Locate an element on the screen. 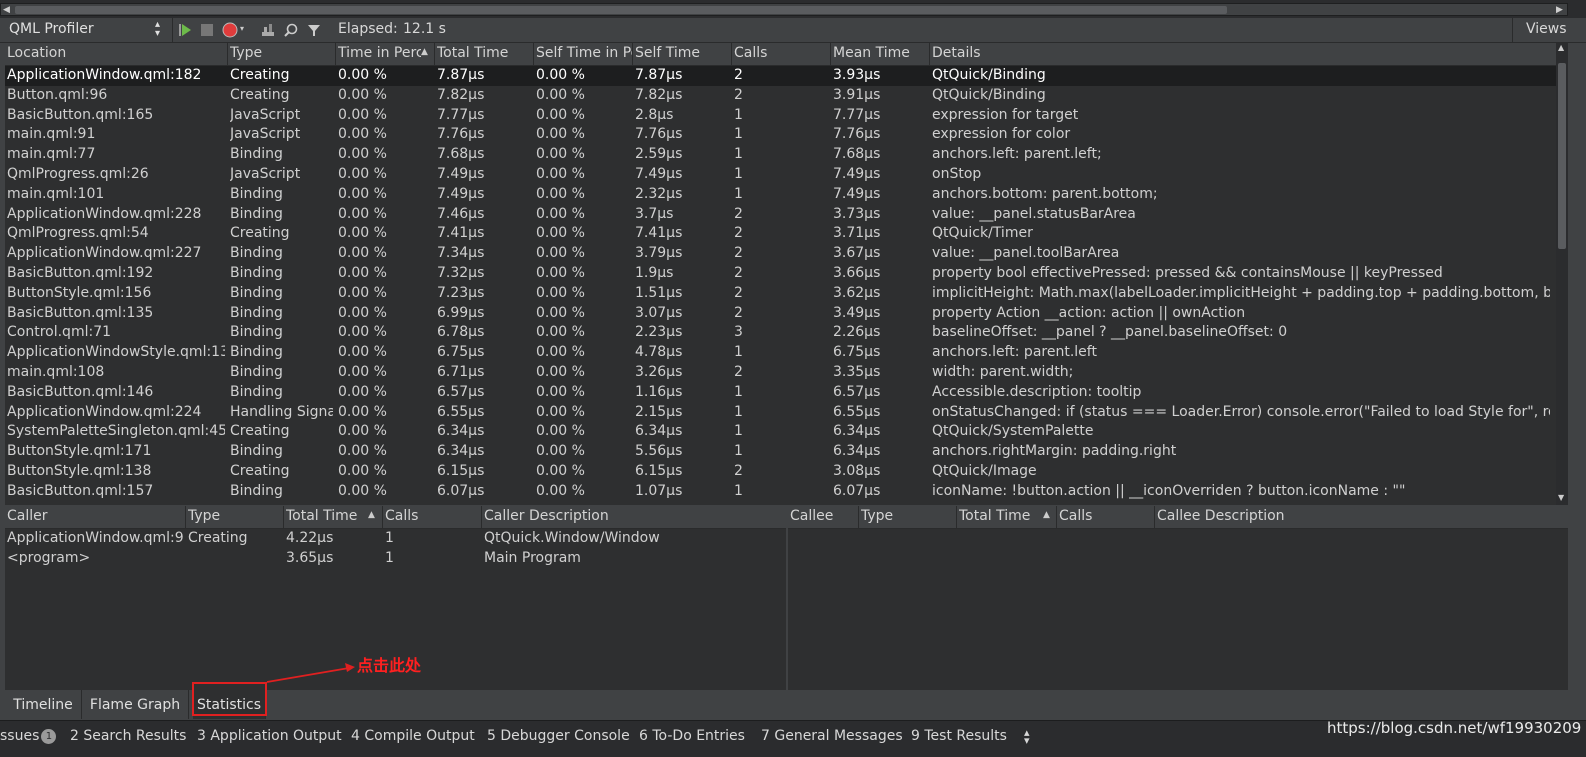 This screenshot has width=1586, height=757. column-header-caller-calls: Calls is located at coordinates (431, 516).